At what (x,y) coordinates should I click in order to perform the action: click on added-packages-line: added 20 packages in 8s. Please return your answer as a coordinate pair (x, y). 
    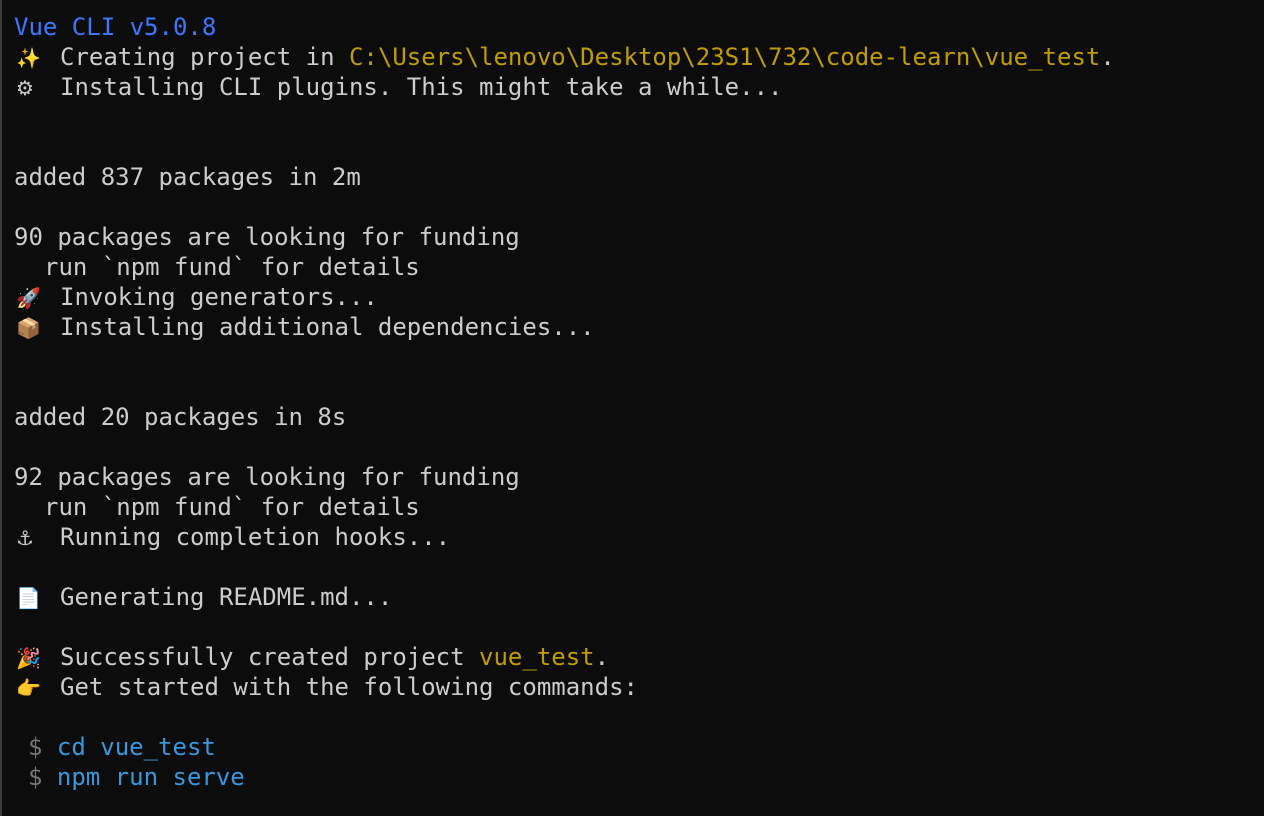
    Looking at the image, I should click on (180, 417).